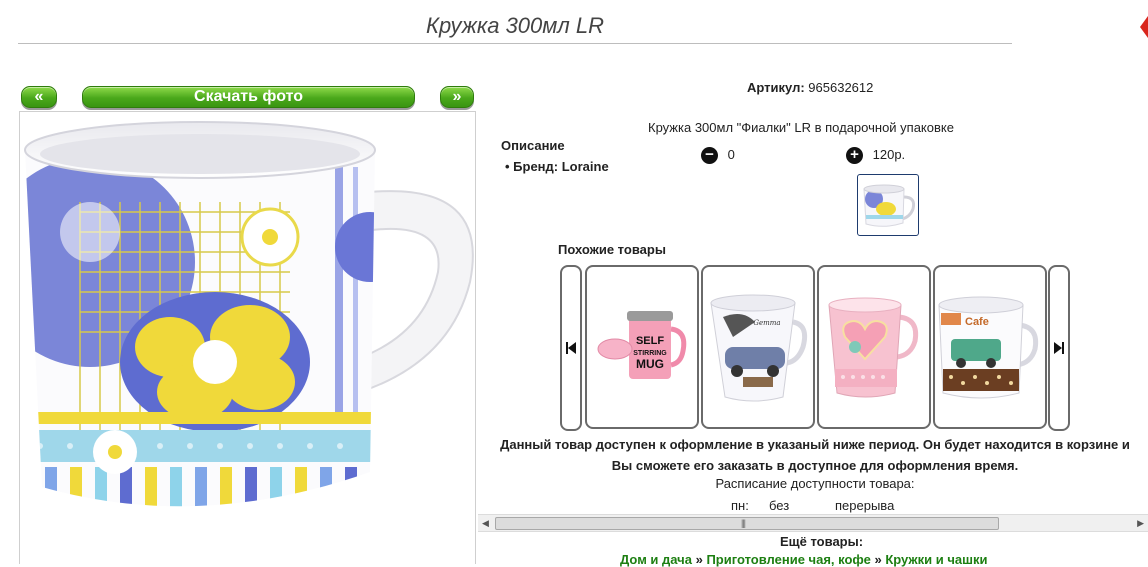 The height and width of the screenshot is (567, 1148). I want to click on next-photo-button: », so click(457, 97).